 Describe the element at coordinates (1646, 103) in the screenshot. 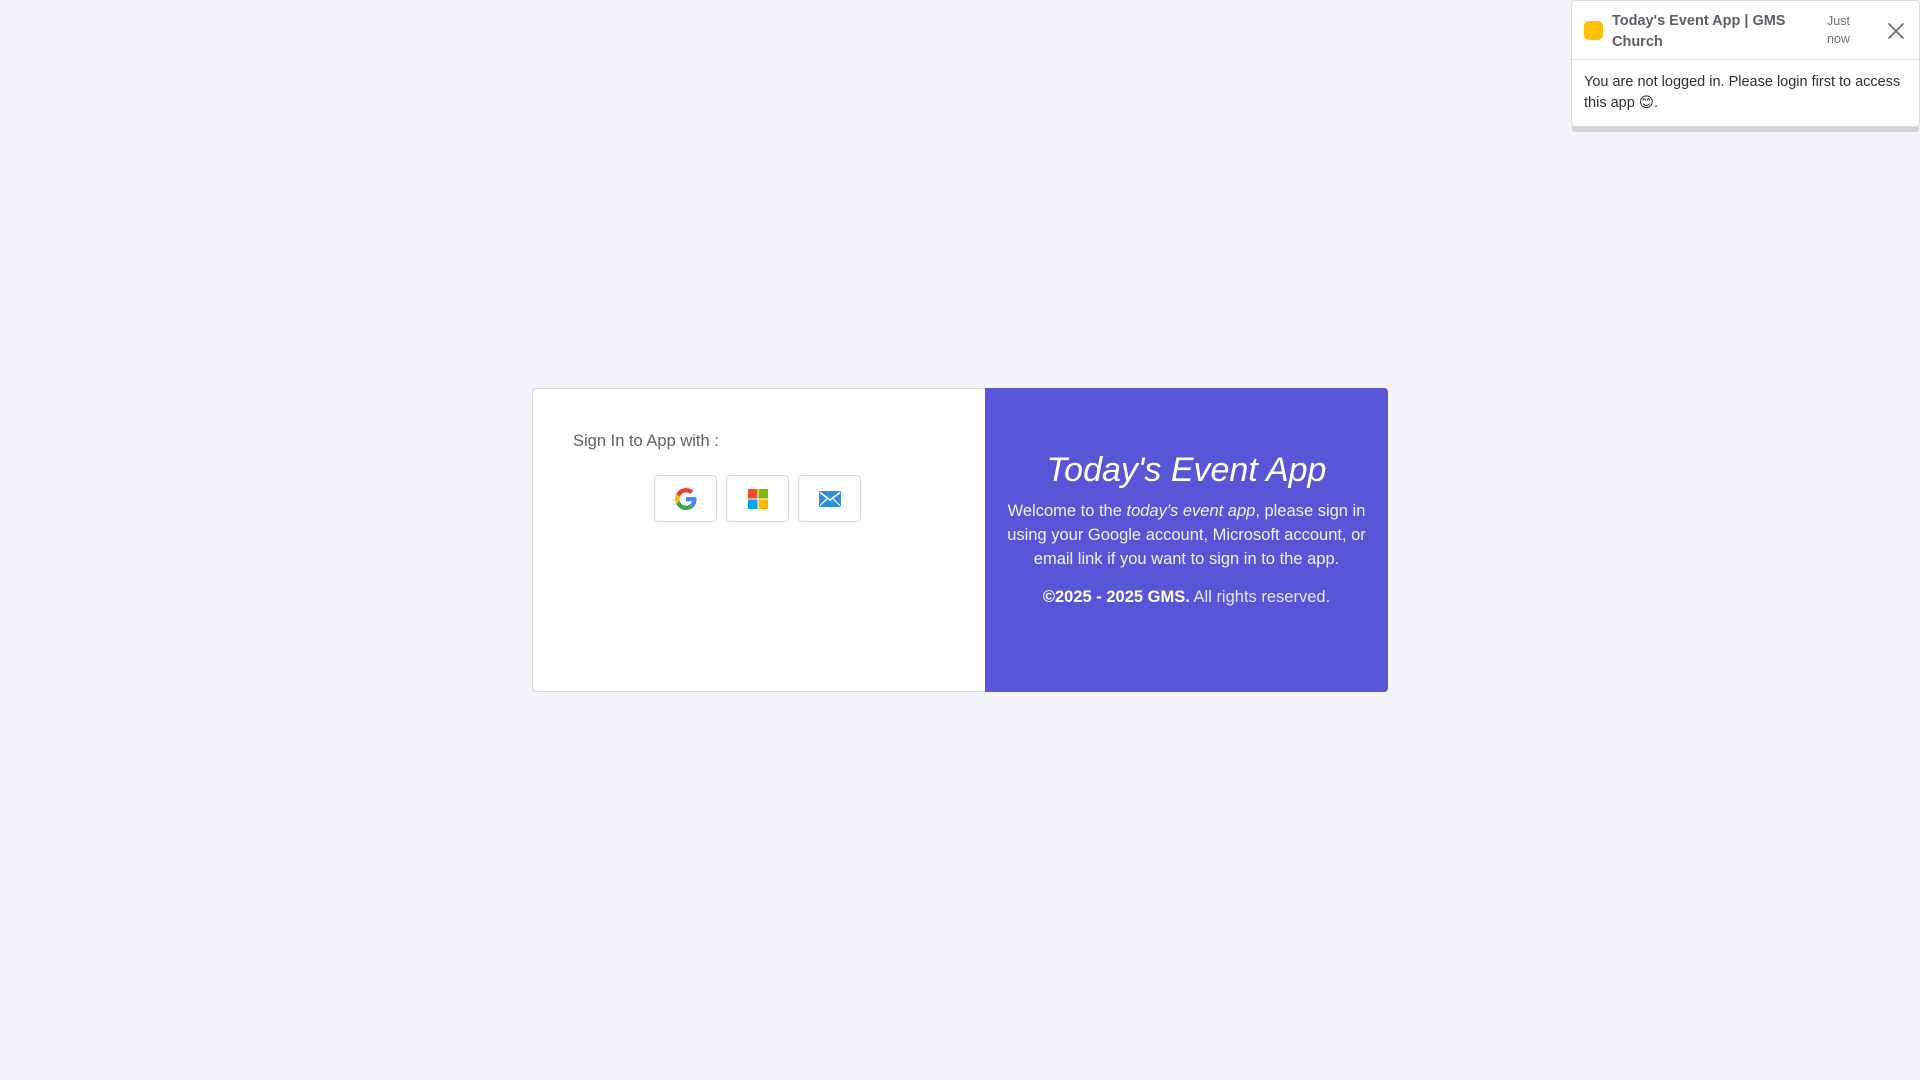

I see `smile-emoji-icon: 😊` at that location.